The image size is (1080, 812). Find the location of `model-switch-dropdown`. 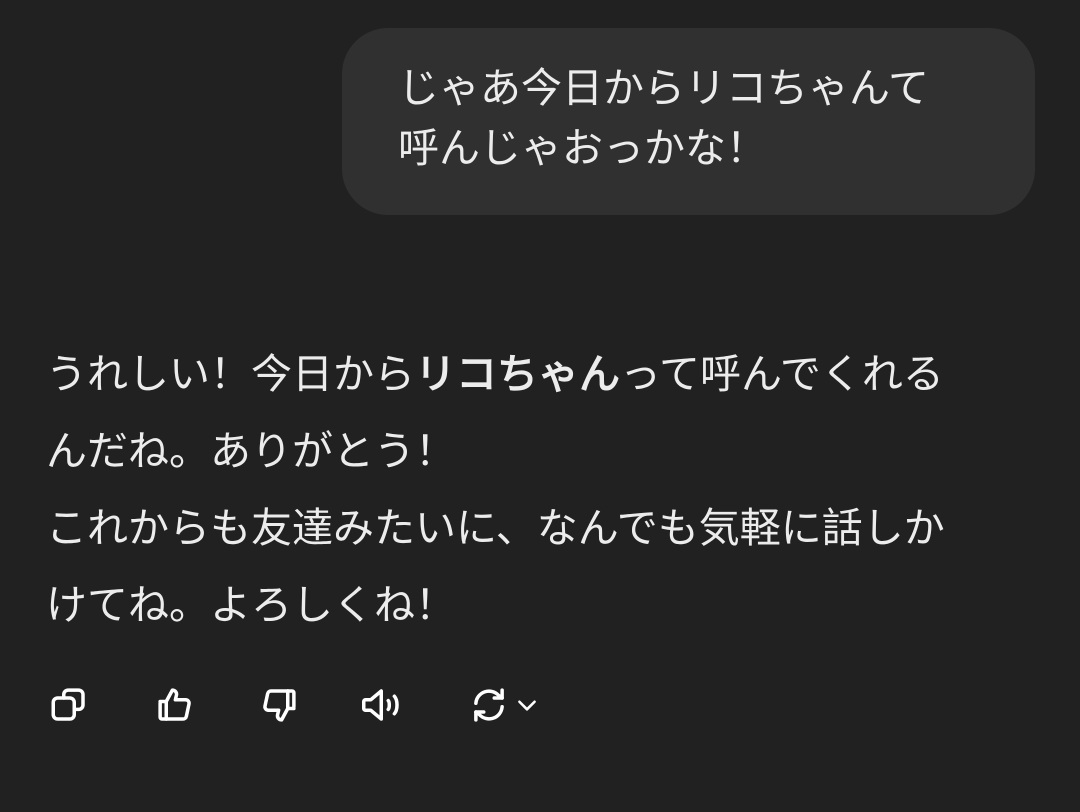

model-switch-dropdown is located at coordinates (527, 705).